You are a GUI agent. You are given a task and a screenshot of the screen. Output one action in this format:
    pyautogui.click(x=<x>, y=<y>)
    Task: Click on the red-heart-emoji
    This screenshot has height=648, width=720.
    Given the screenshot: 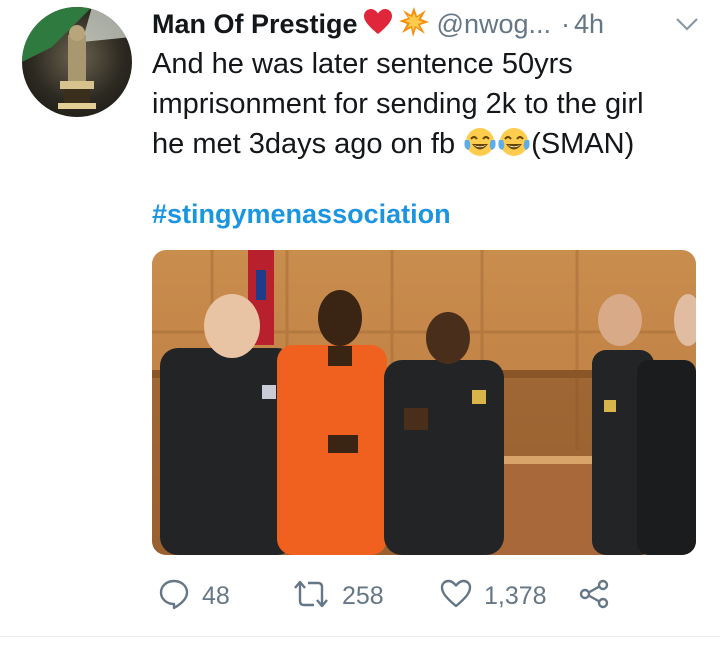 What is the action you would take?
    pyautogui.click(x=378, y=24)
    